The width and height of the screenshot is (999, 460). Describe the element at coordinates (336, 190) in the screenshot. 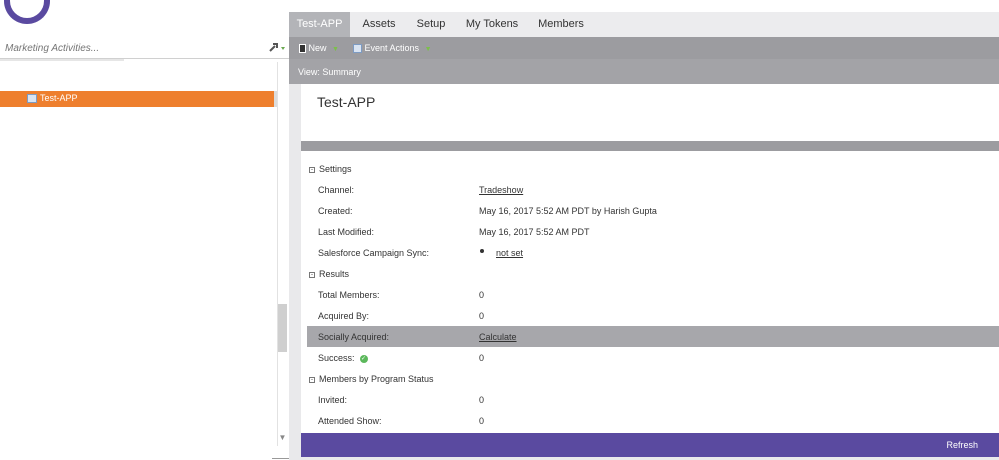

I see `field-label: Channel:` at that location.